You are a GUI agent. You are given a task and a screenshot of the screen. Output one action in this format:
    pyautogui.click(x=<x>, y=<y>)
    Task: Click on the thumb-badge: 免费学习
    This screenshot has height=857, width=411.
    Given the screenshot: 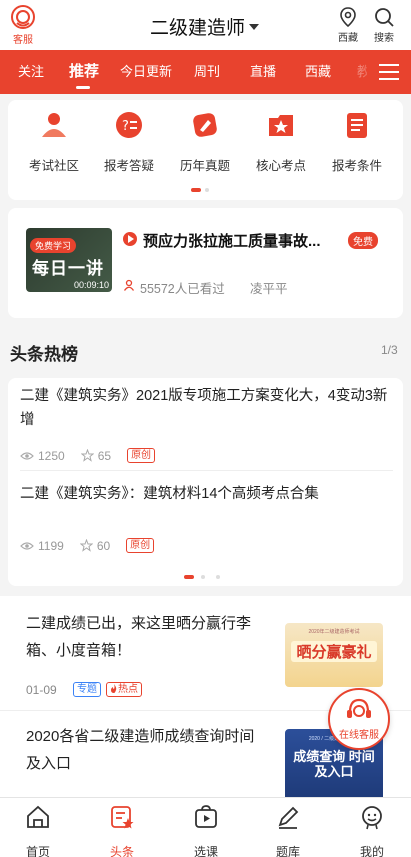 What is the action you would take?
    pyautogui.click(x=53, y=245)
    